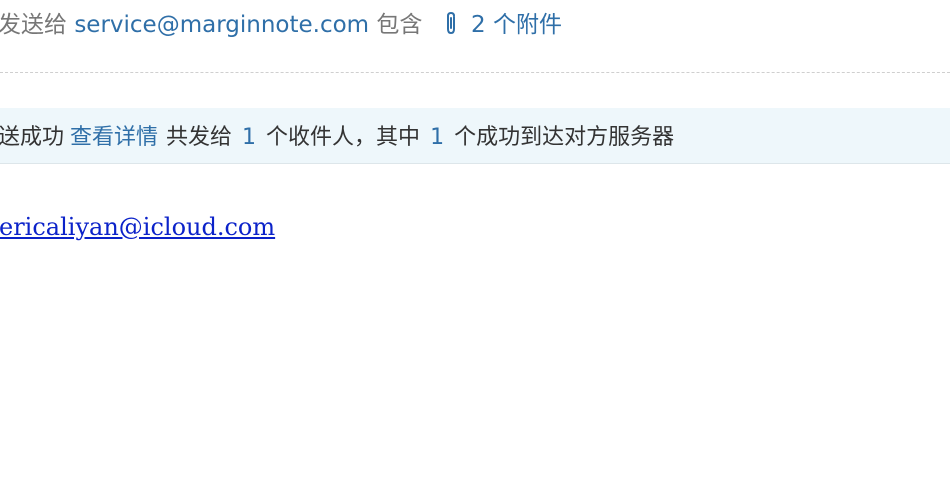 The width and height of the screenshot is (950, 480). I want to click on recipients-suffix: 个收件人，其中, so click(343, 137).